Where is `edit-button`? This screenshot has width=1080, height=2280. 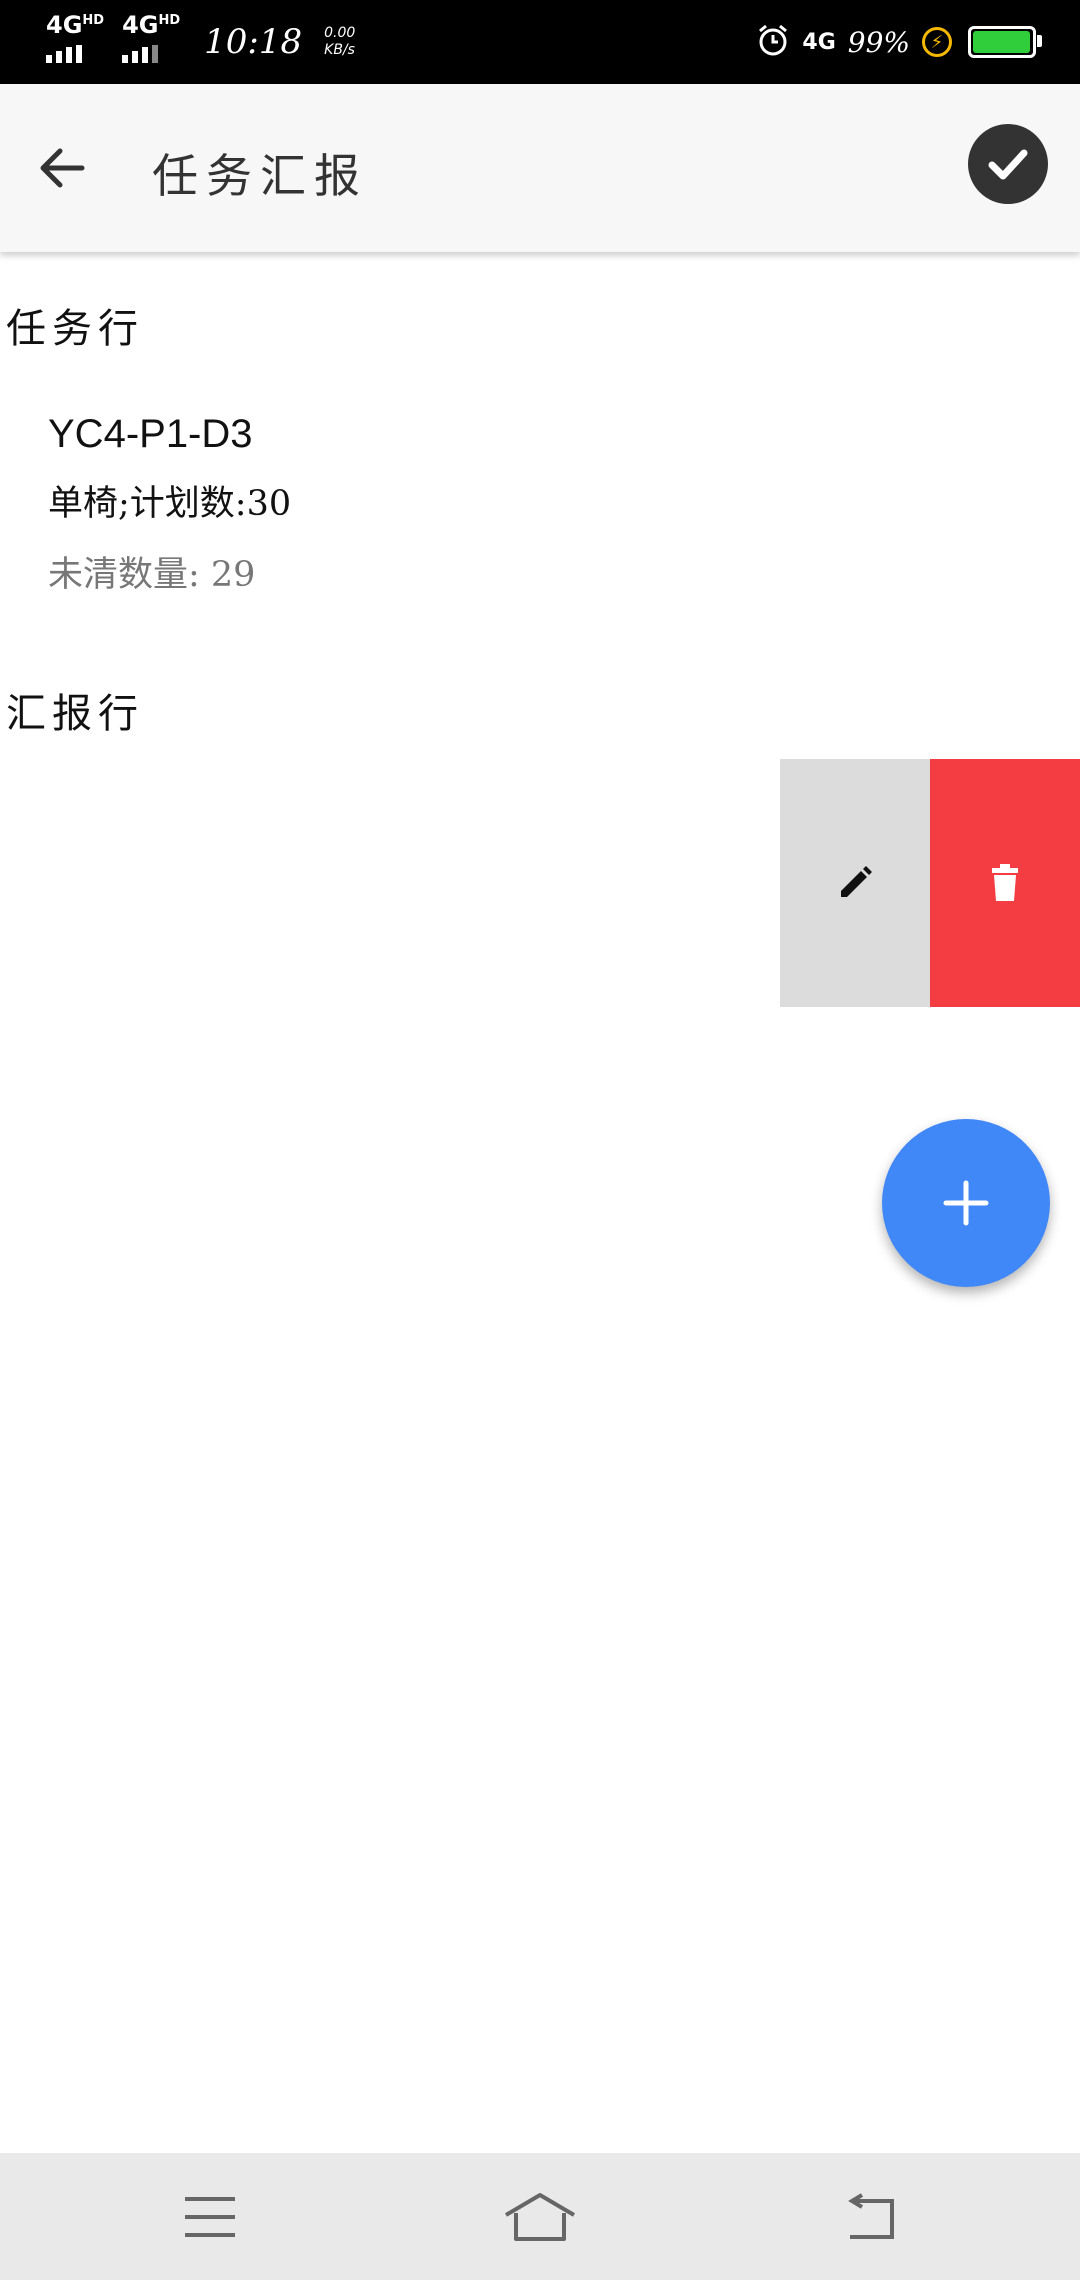 edit-button is located at coordinates (855, 883).